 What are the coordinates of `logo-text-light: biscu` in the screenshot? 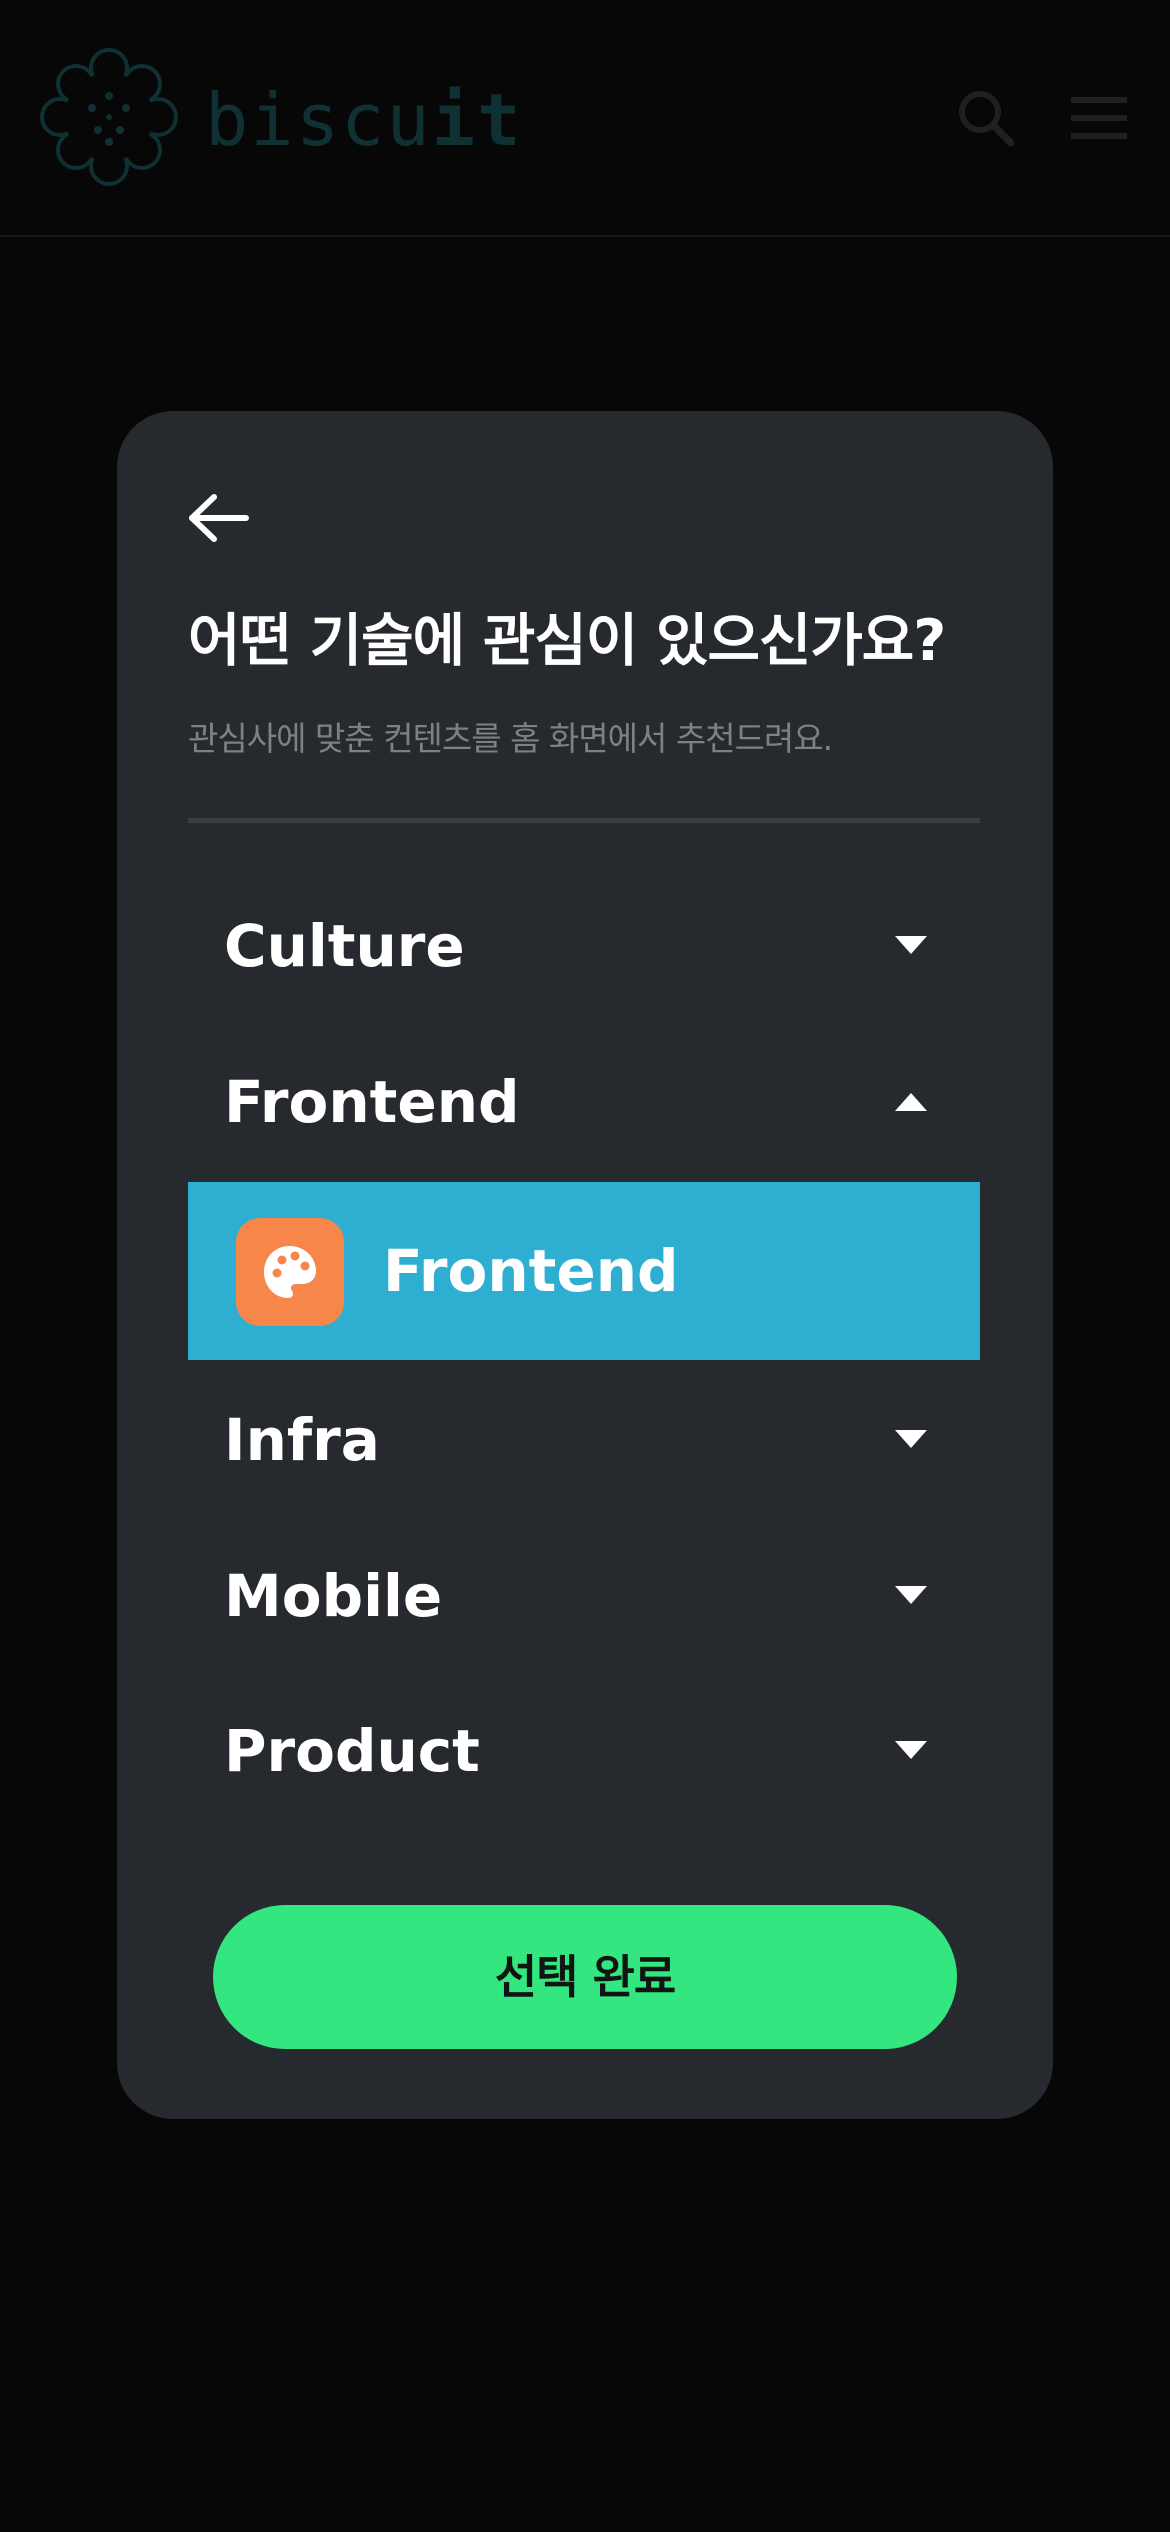 It's located at (318, 120).